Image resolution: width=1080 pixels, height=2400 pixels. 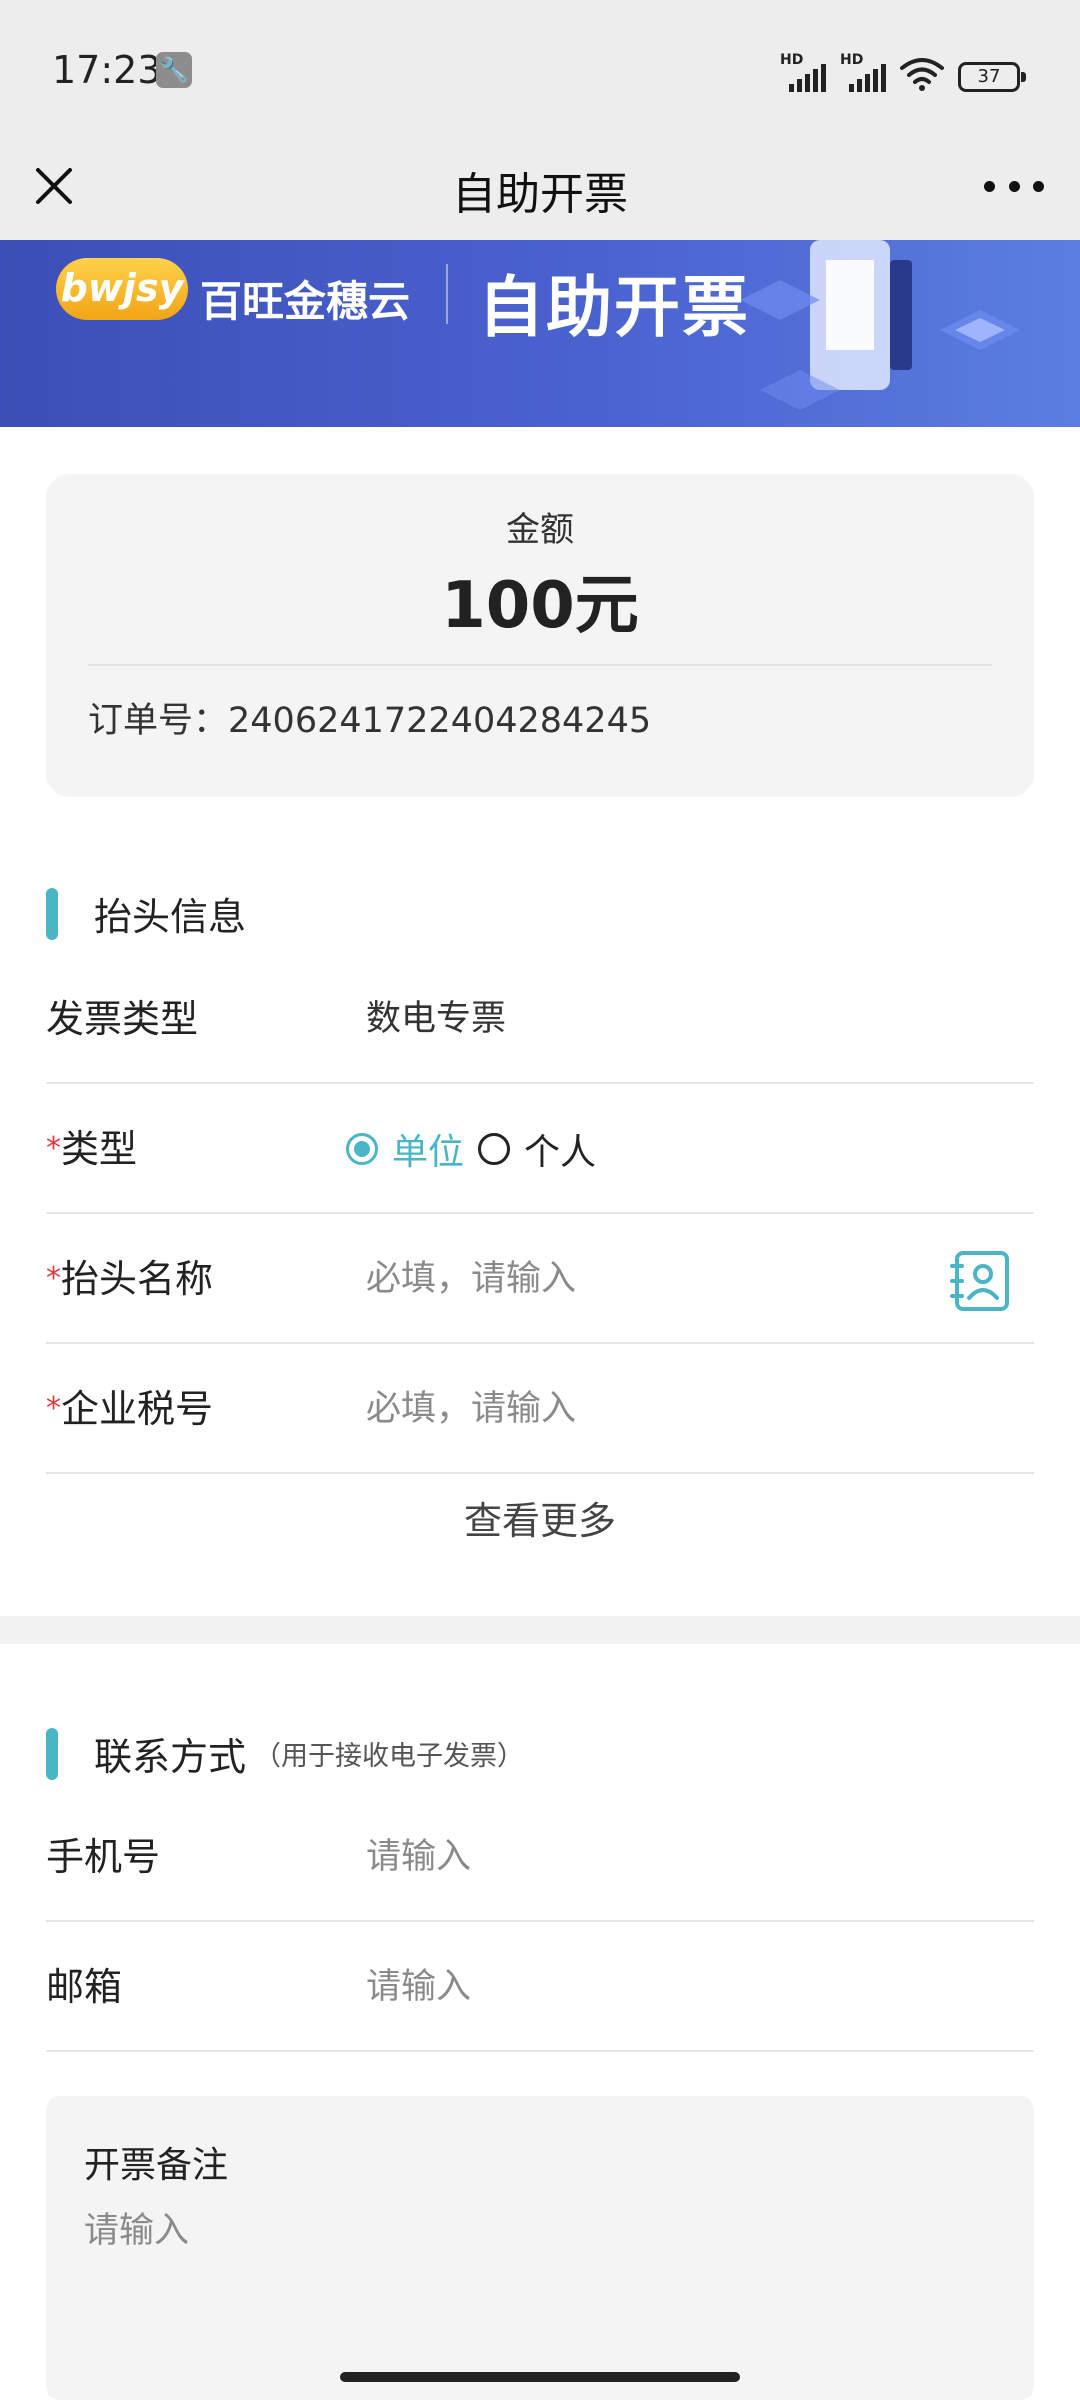 I want to click on email-label: 邮箱, so click(x=84, y=1987).